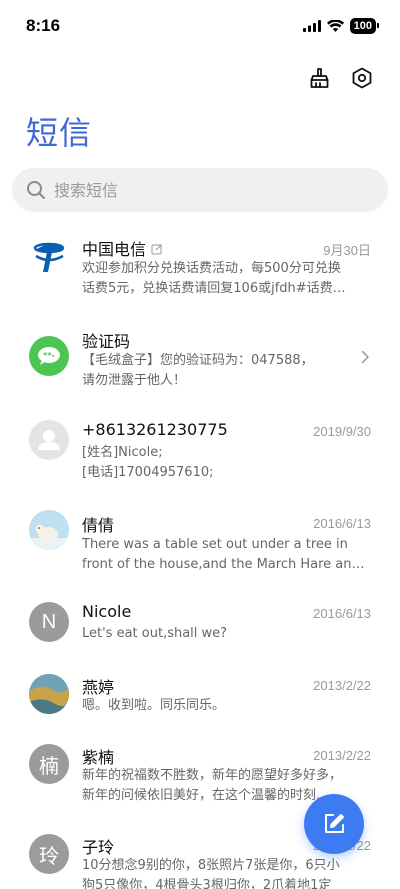 This screenshot has height=889, width=400. Describe the element at coordinates (155, 633) in the screenshot. I see `message-preview-line1: Let's eat out,shall we?` at that location.